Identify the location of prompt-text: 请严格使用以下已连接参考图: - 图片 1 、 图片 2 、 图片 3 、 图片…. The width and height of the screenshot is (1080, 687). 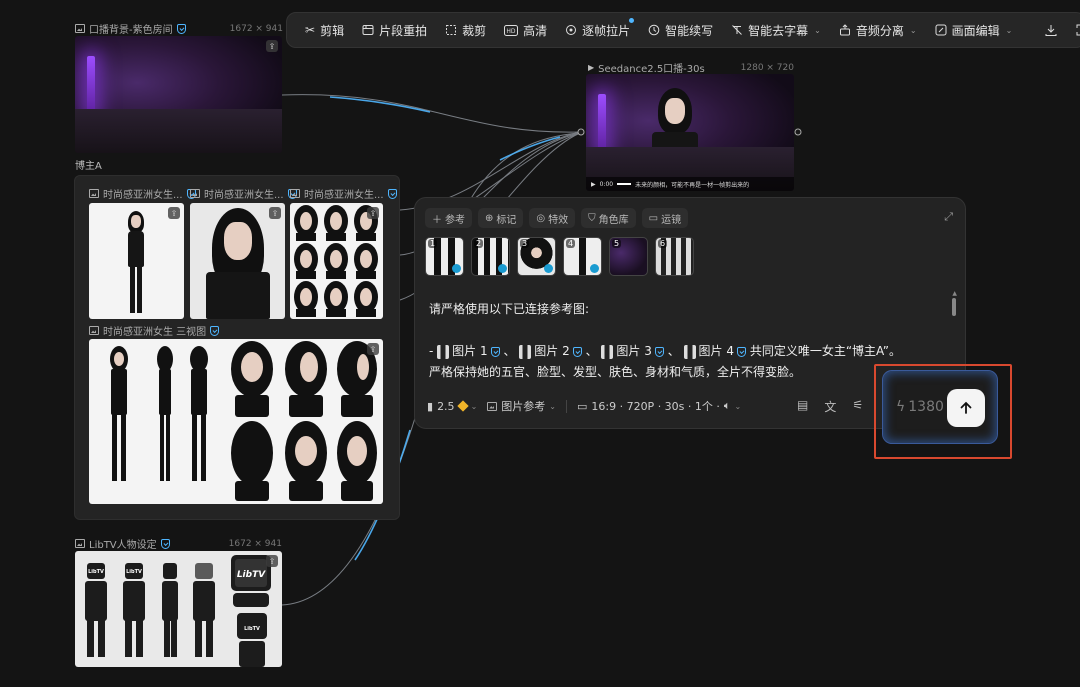
(689, 341).